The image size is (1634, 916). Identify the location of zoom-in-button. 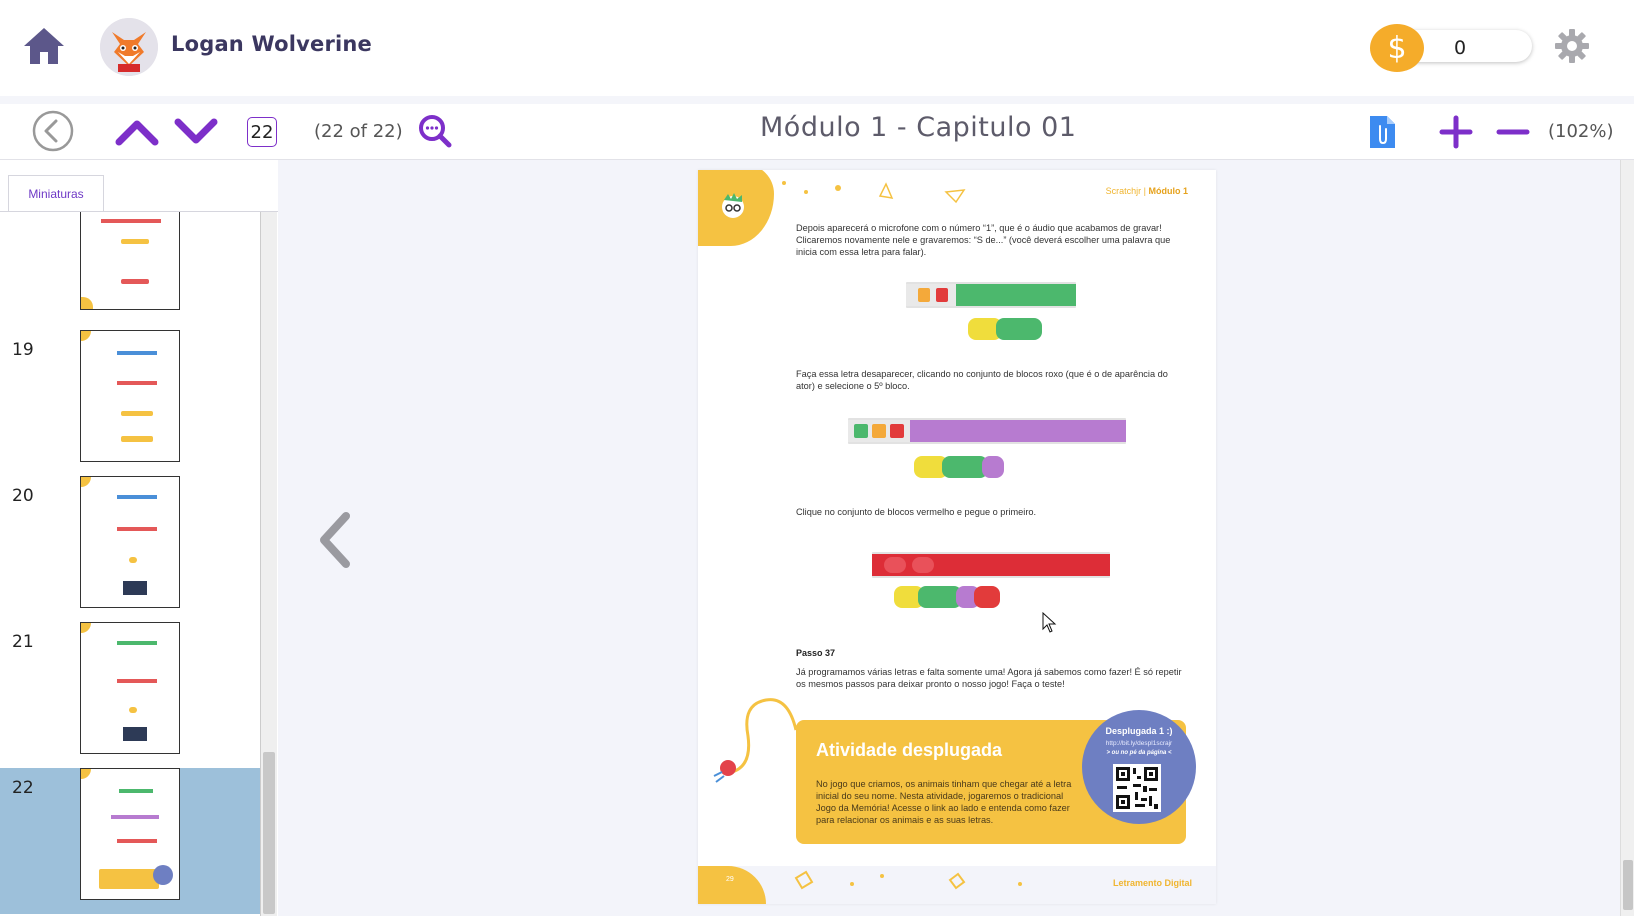
(1456, 132).